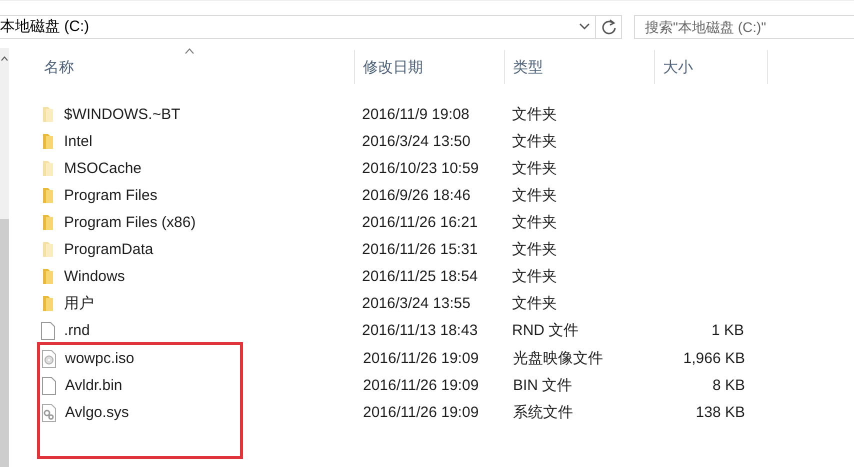 The width and height of the screenshot is (854, 467). Describe the element at coordinates (49, 413) in the screenshot. I see `gear-file-icon` at that location.